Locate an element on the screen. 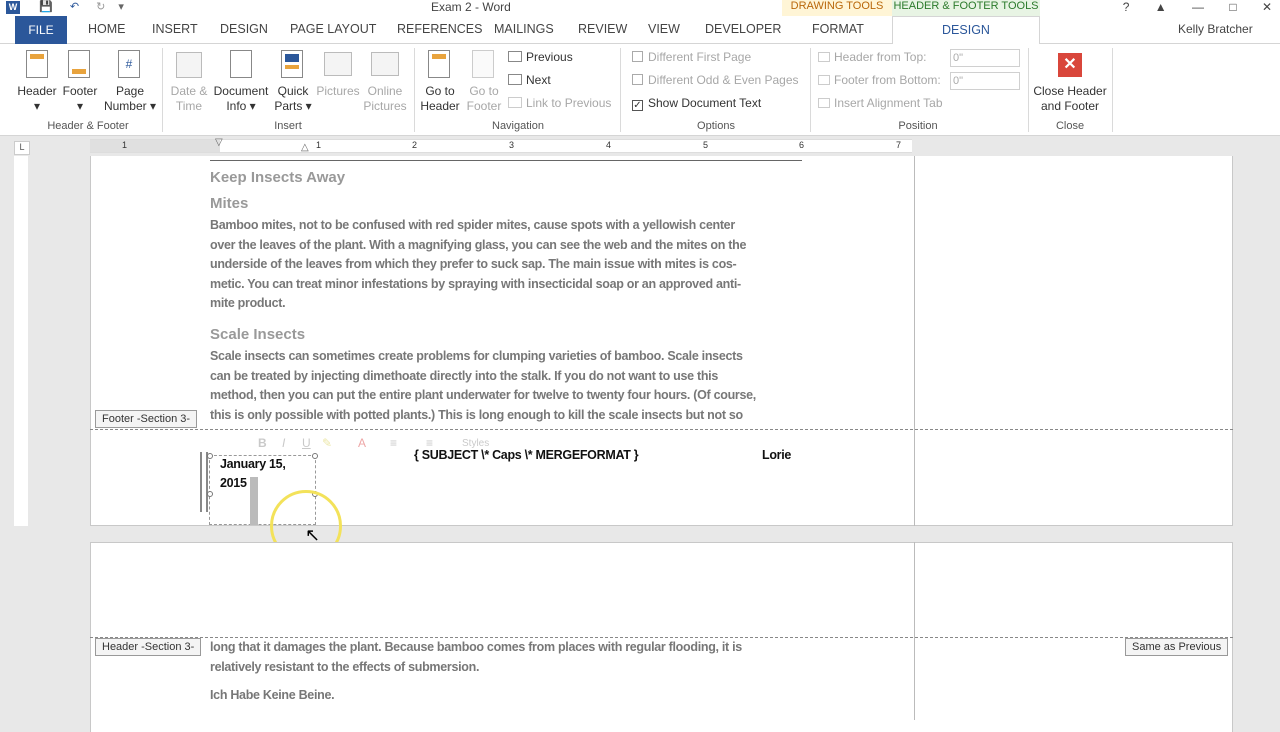 This screenshot has height=732, width=1280. tab-stop-marker-icon: △ is located at coordinates (305, 147).